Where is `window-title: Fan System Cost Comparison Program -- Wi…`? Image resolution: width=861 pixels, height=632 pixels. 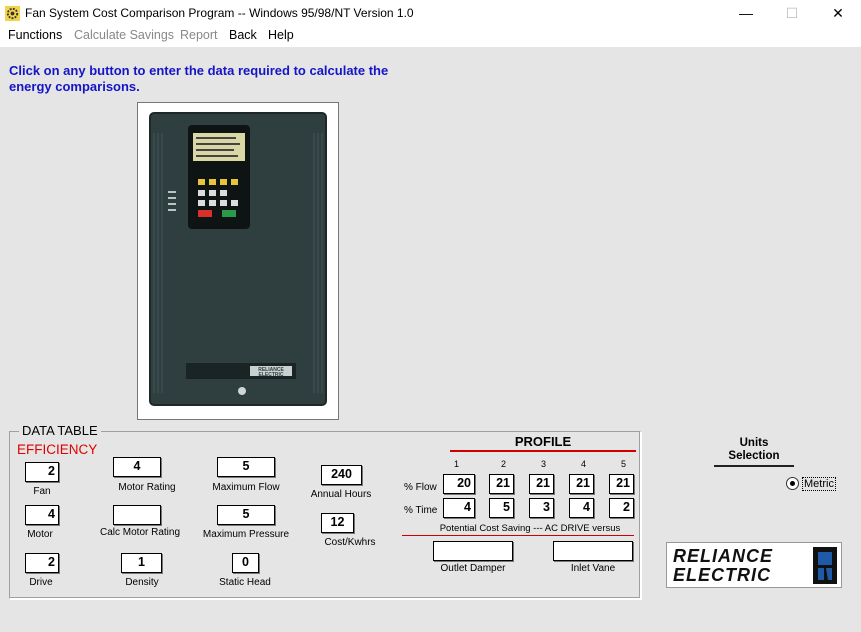 window-title: Fan System Cost Comparison Program -- Wi… is located at coordinates (219, 13).